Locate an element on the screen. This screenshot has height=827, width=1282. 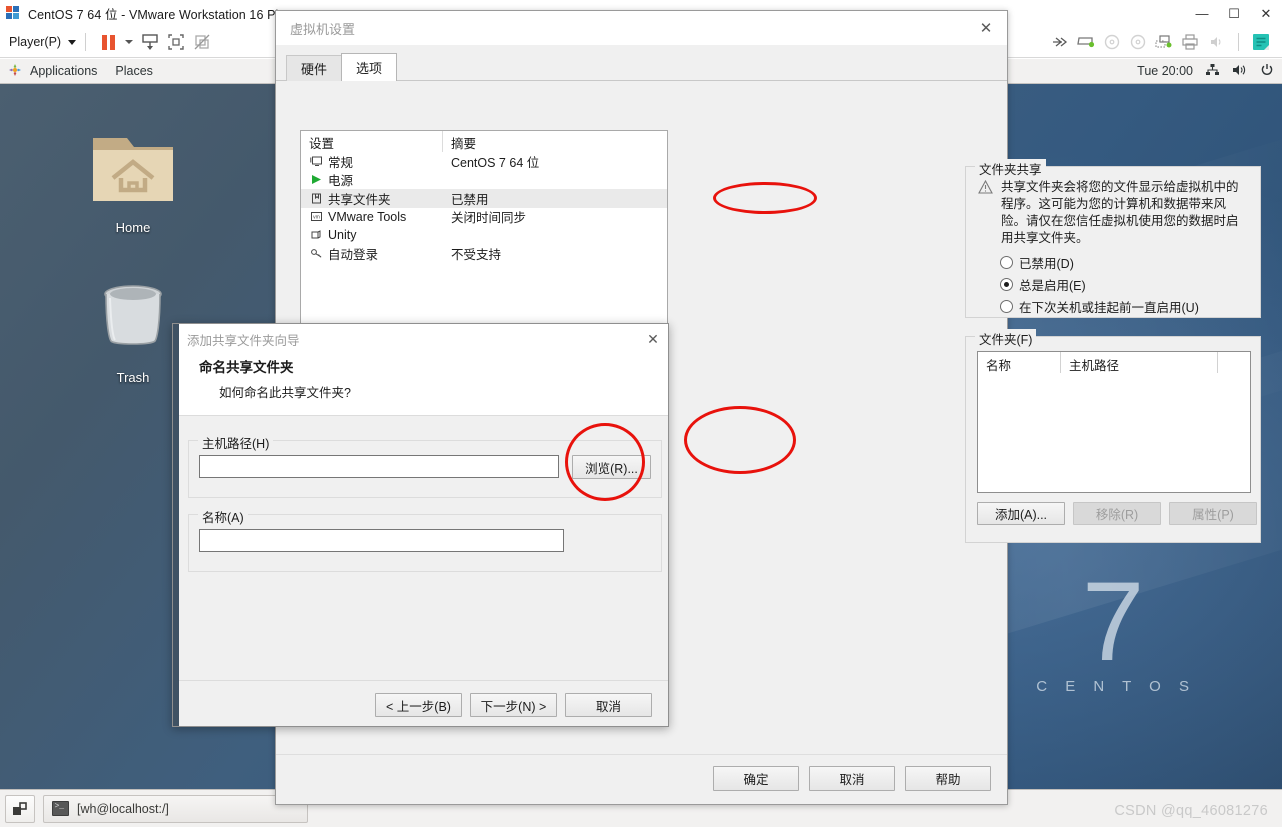
maximize-button: ☐ is located at coordinates (1234, 13).